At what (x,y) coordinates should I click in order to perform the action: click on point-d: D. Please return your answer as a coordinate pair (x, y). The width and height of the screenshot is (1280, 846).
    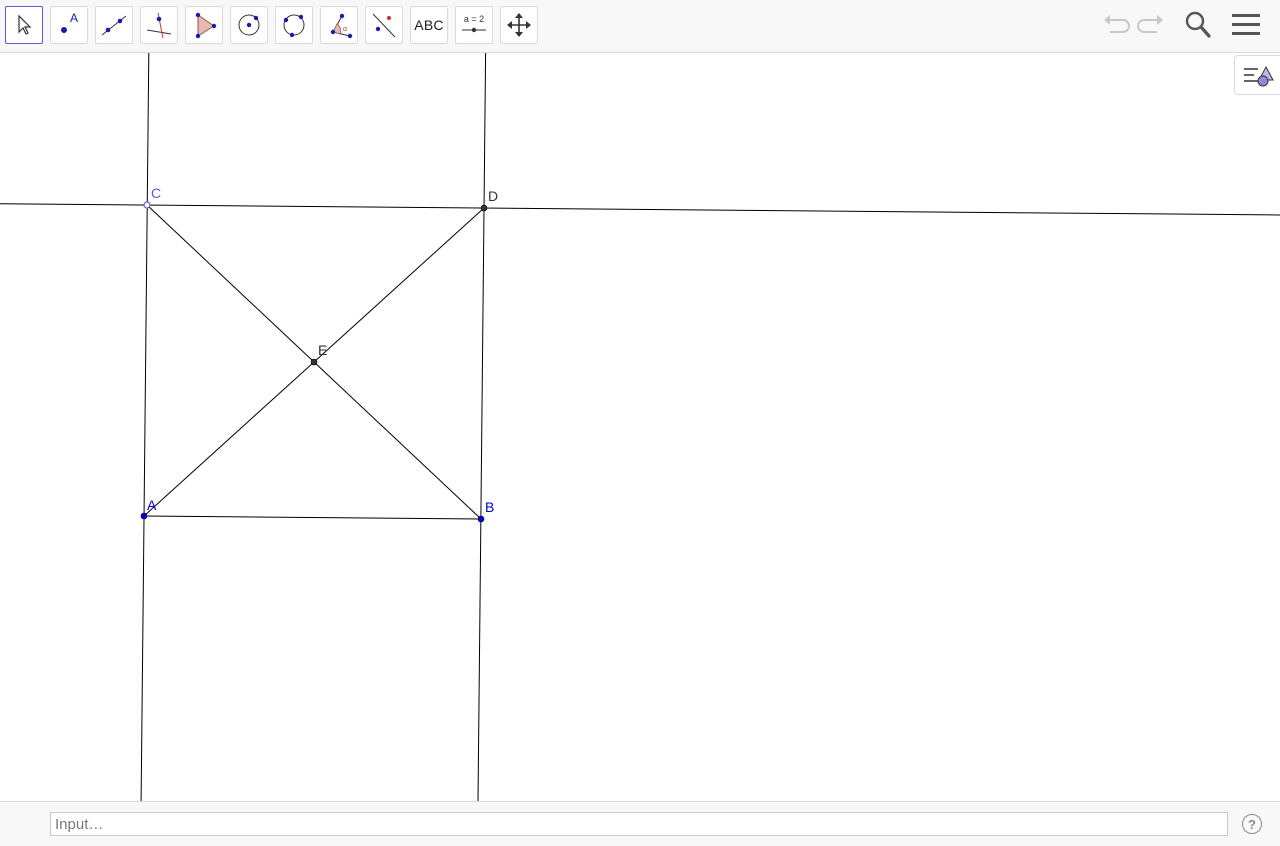
    Looking at the image, I should click on (489, 200).